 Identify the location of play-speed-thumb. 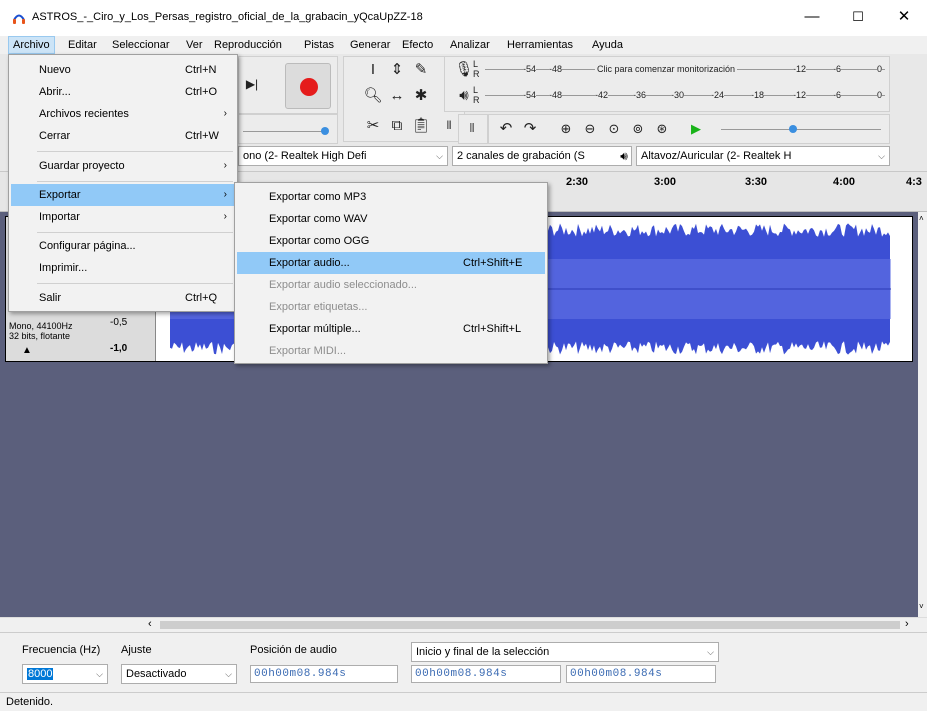
(793, 129).